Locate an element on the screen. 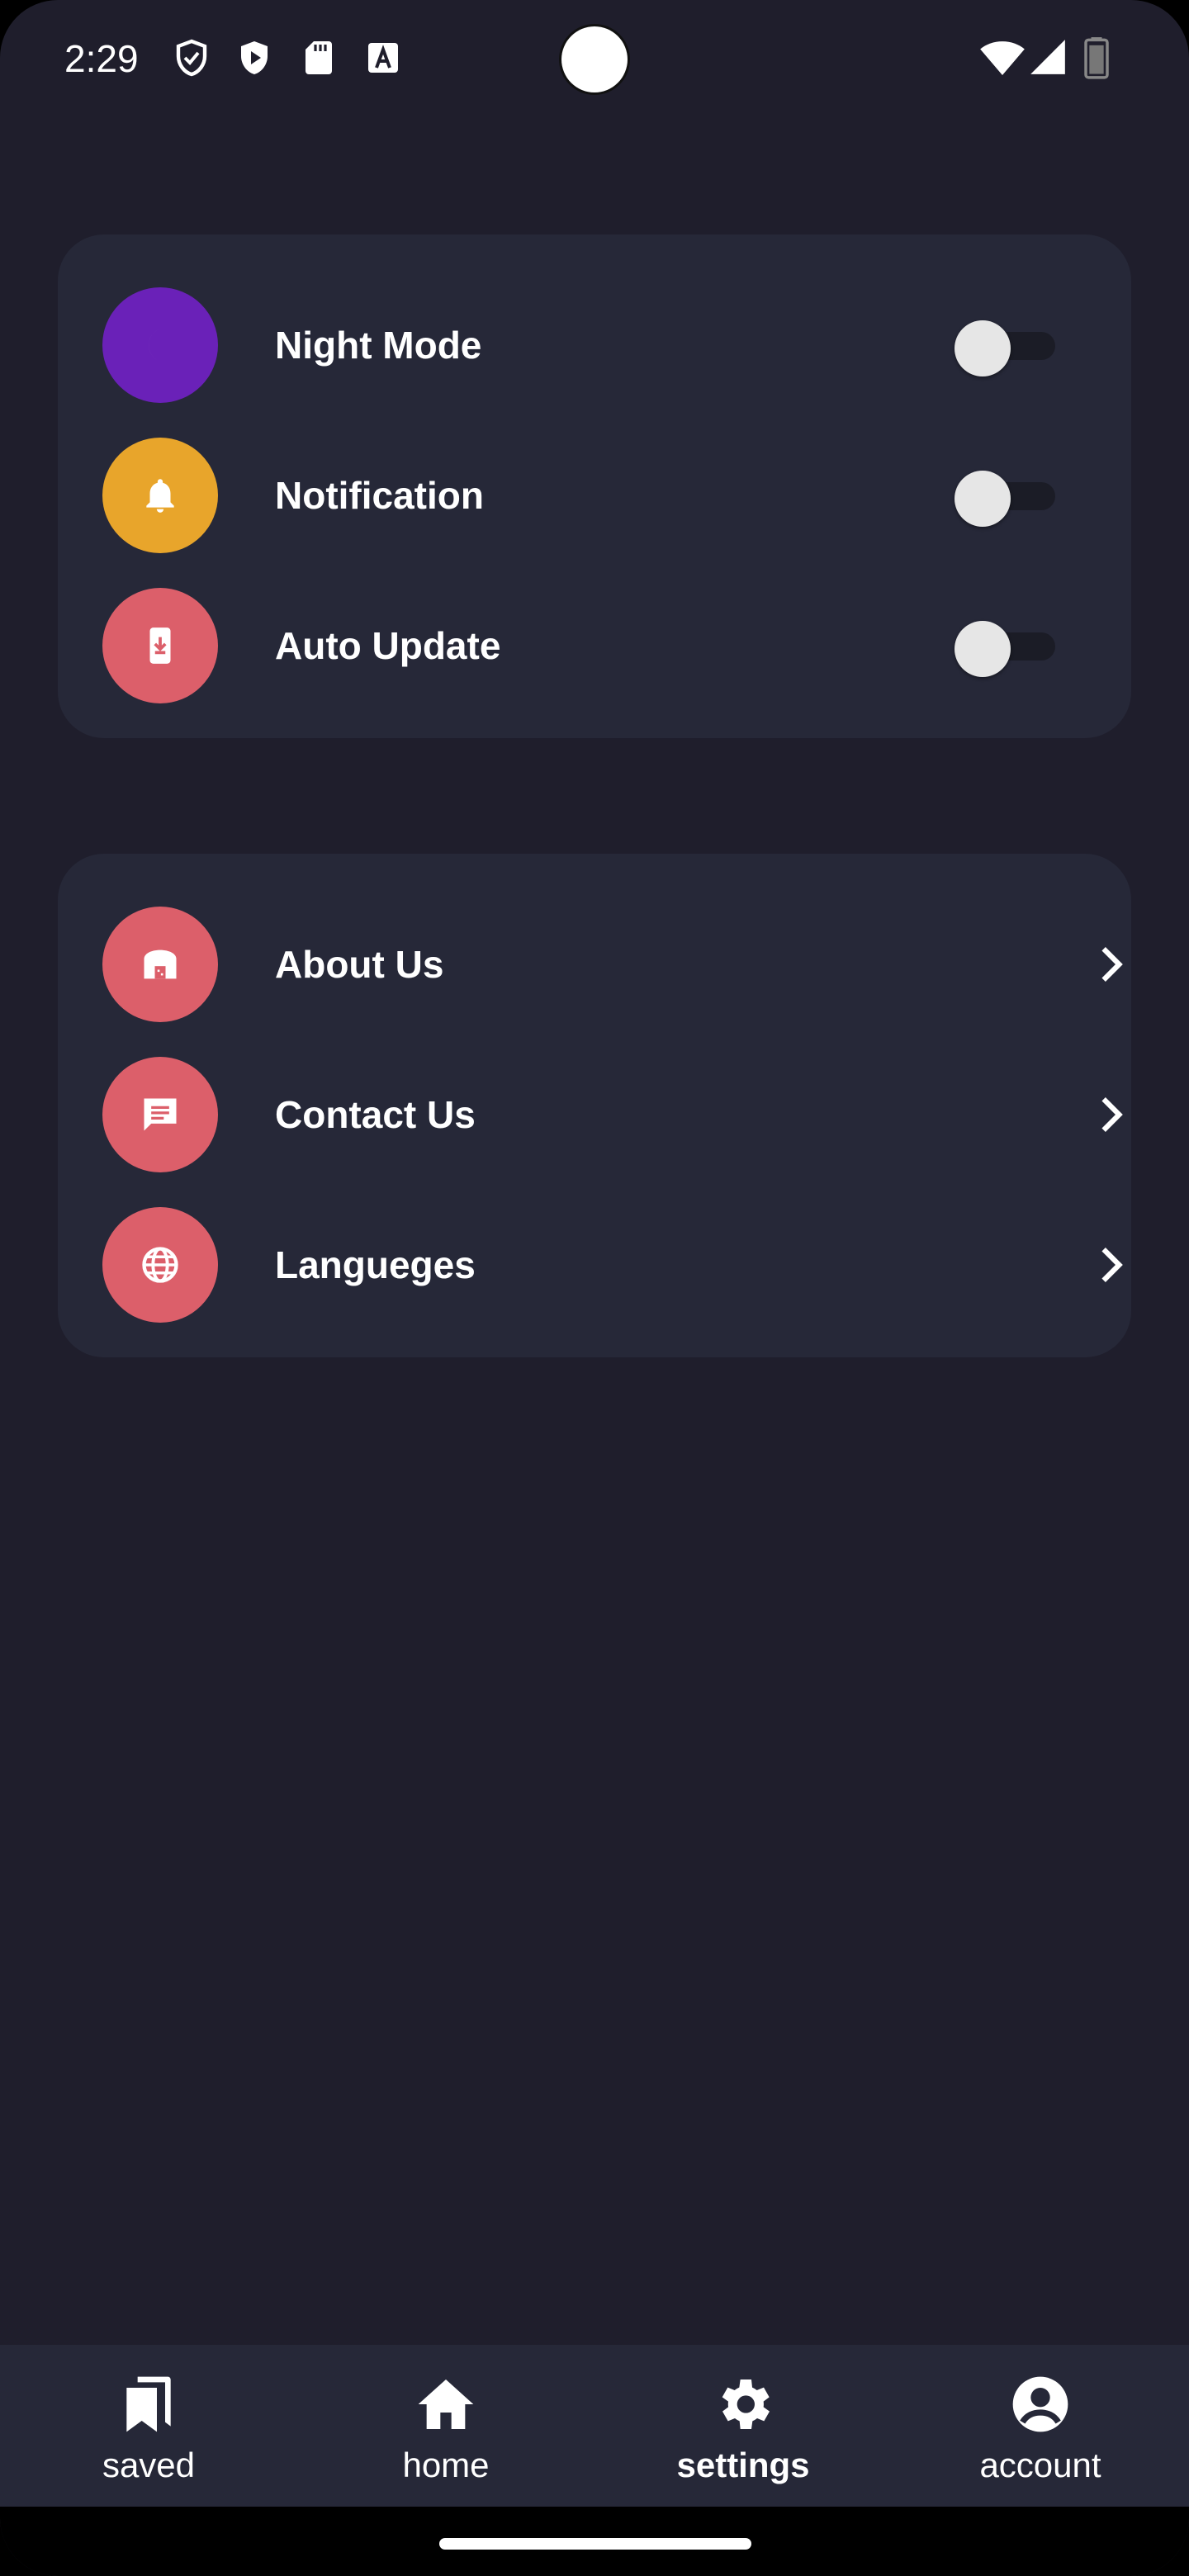 This screenshot has width=1189, height=2576. home-gesture-handle is located at coordinates (595, 2544).